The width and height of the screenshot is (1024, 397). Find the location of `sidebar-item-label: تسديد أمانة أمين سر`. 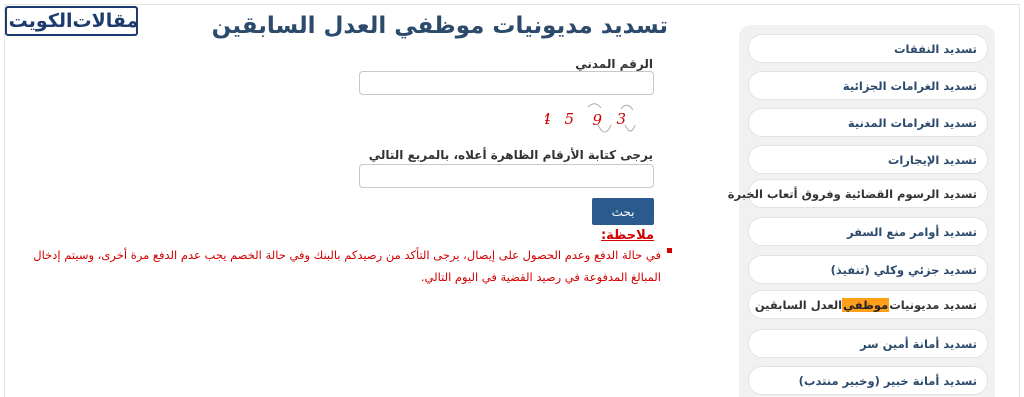

sidebar-item-label: تسديد أمانة أمين سر is located at coordinates (918, 343).